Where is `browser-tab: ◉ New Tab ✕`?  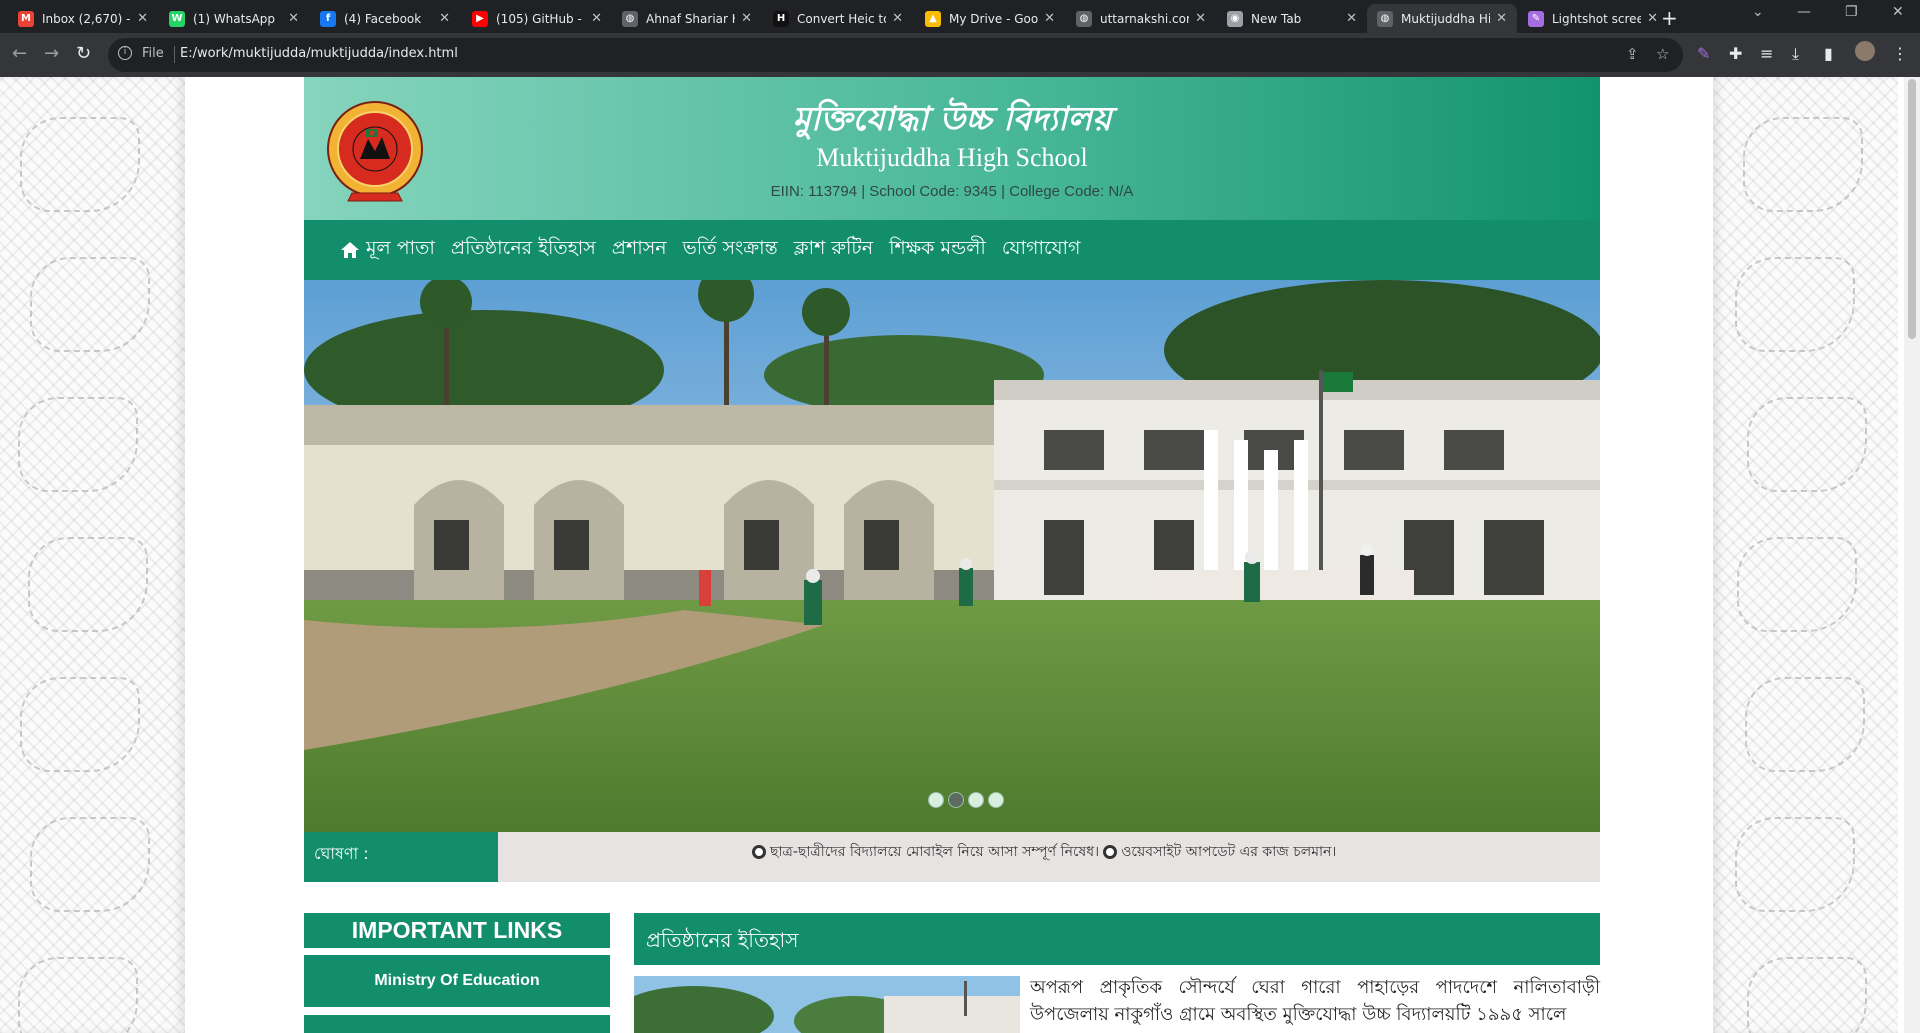 browser-tab: ◉ New Tab ✕ is located at coordinates (1292, 18).